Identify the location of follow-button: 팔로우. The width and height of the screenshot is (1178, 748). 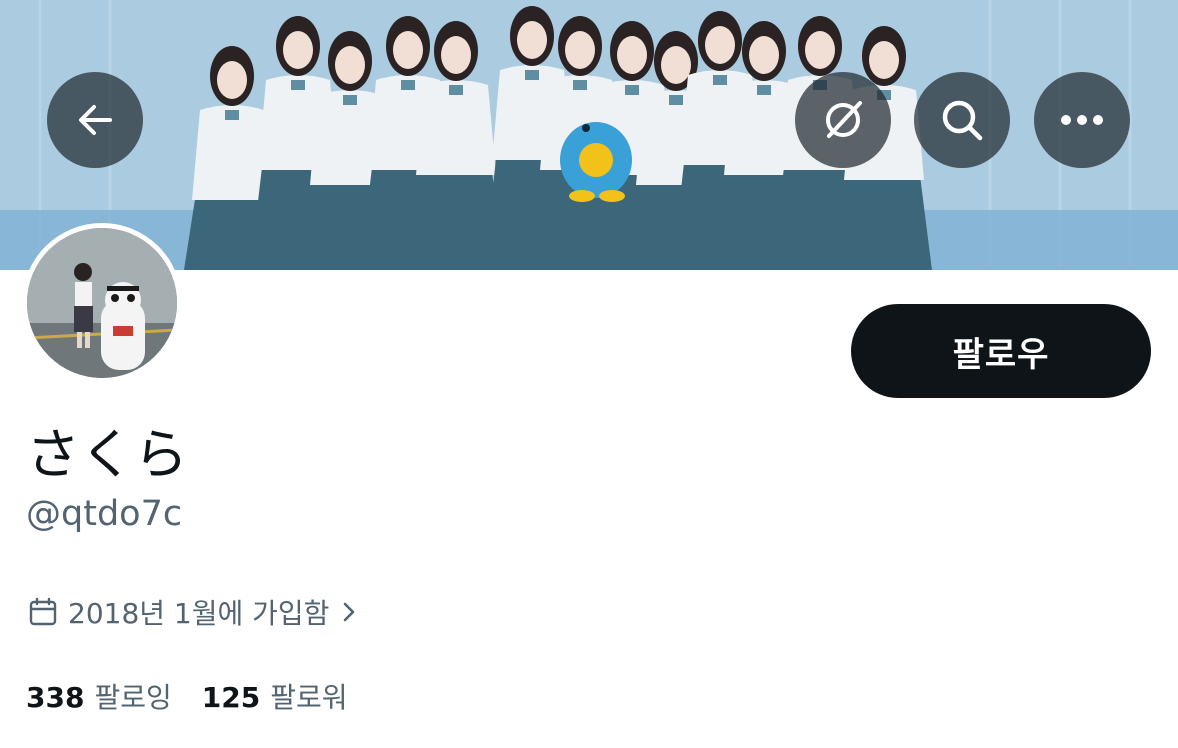
(1001, 351).